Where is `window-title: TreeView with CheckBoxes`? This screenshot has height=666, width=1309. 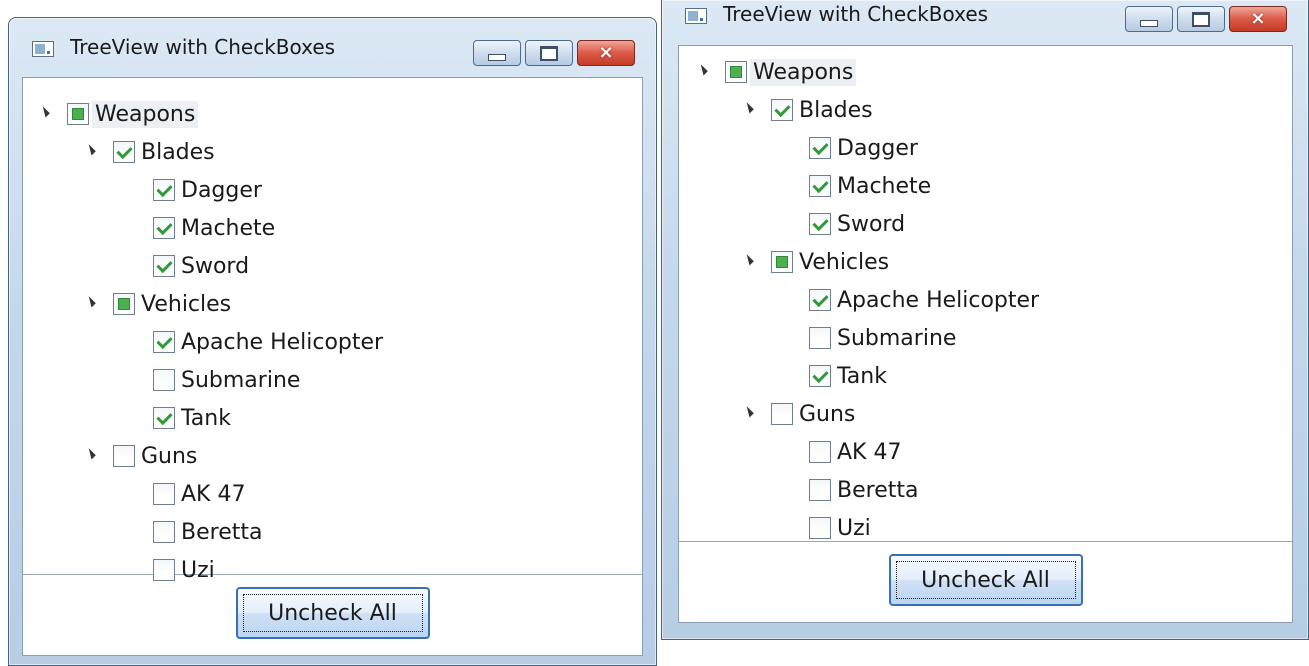
window-title: TreeView with CheckBoxes is located at coordinates (856, 14).